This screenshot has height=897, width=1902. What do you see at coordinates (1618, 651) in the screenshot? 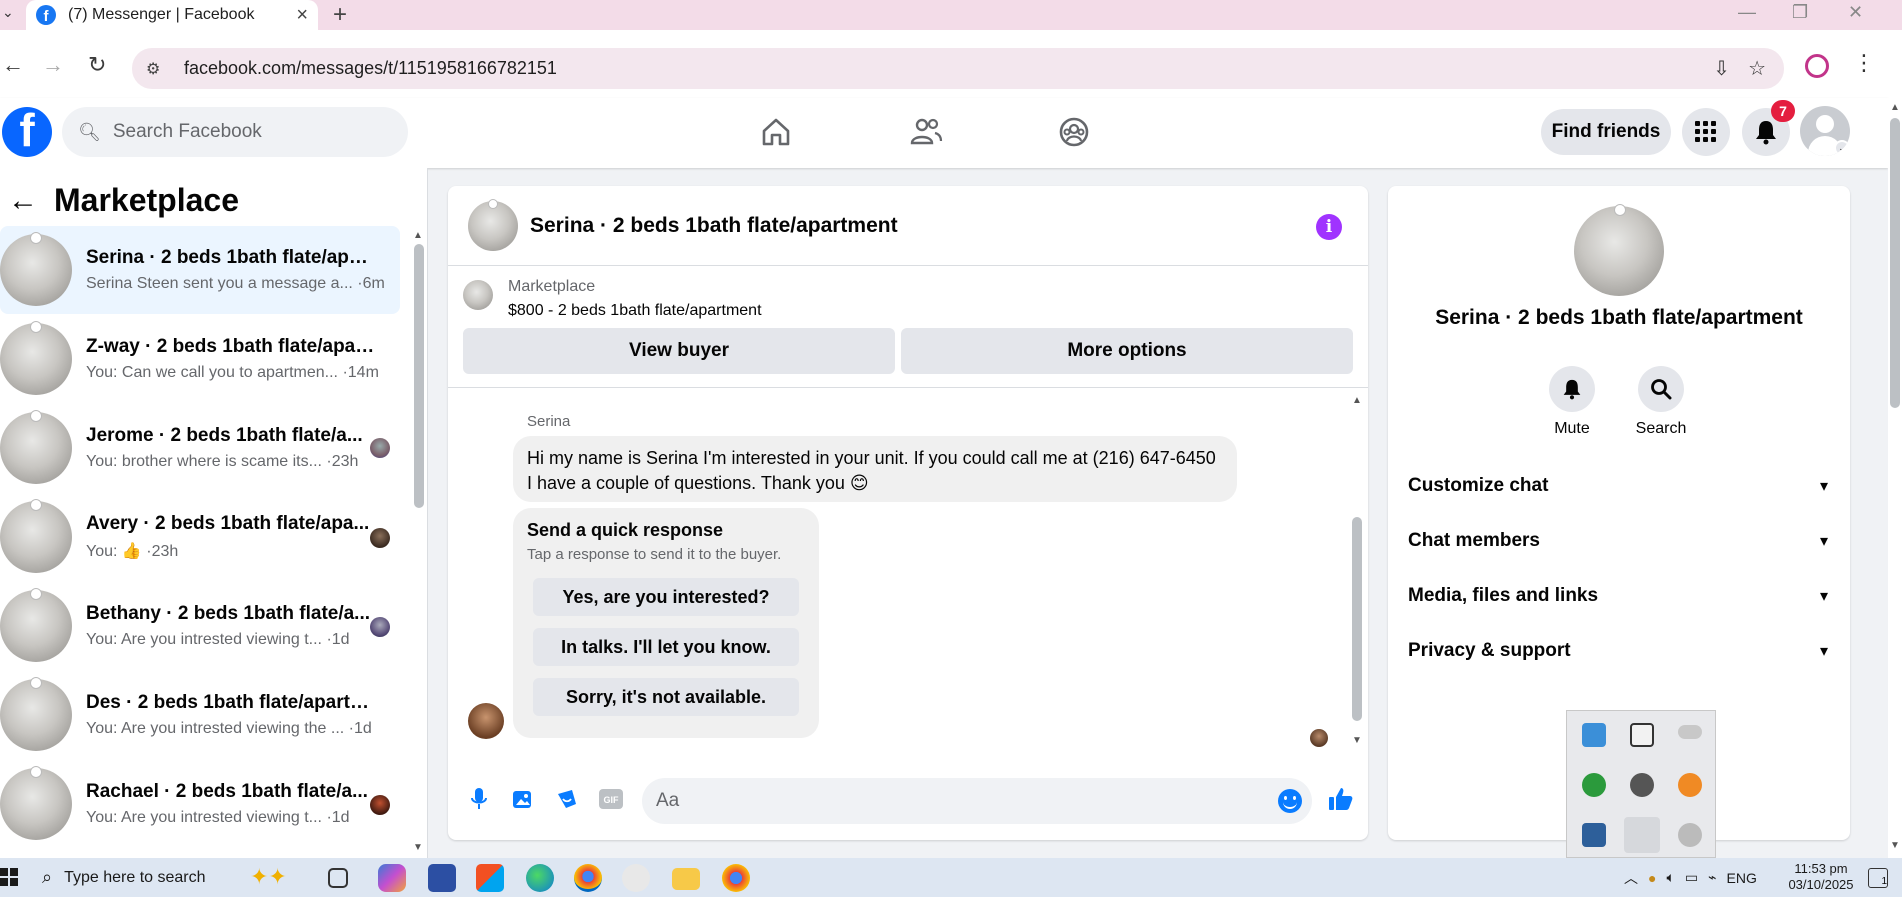
I see `privacy-support-section: Privacy & support ▾` at bounding box center [1618, 651].